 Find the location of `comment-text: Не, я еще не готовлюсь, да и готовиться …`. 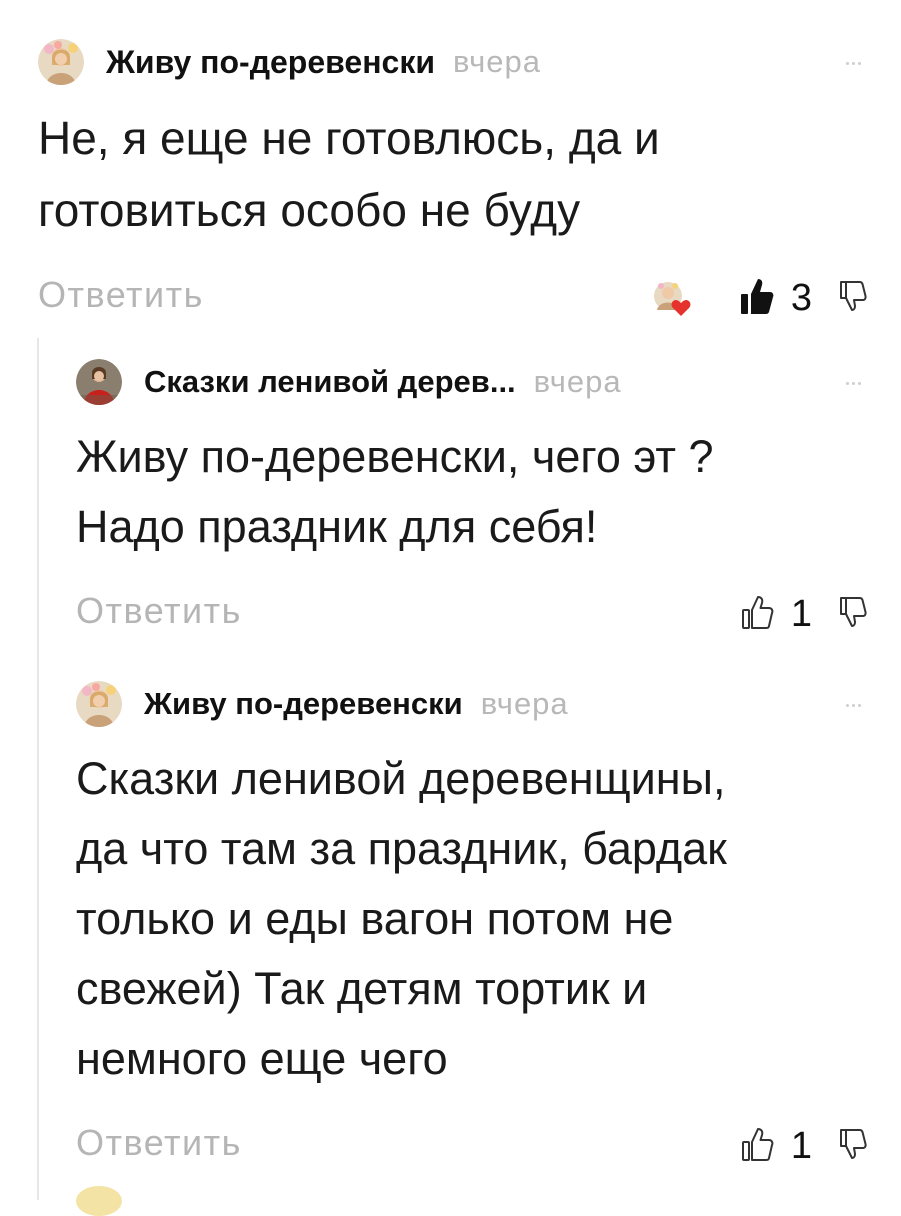

comment-text: Не, я еще не готовлюсь, да и готовиться … is located at coordinates (453, 174).